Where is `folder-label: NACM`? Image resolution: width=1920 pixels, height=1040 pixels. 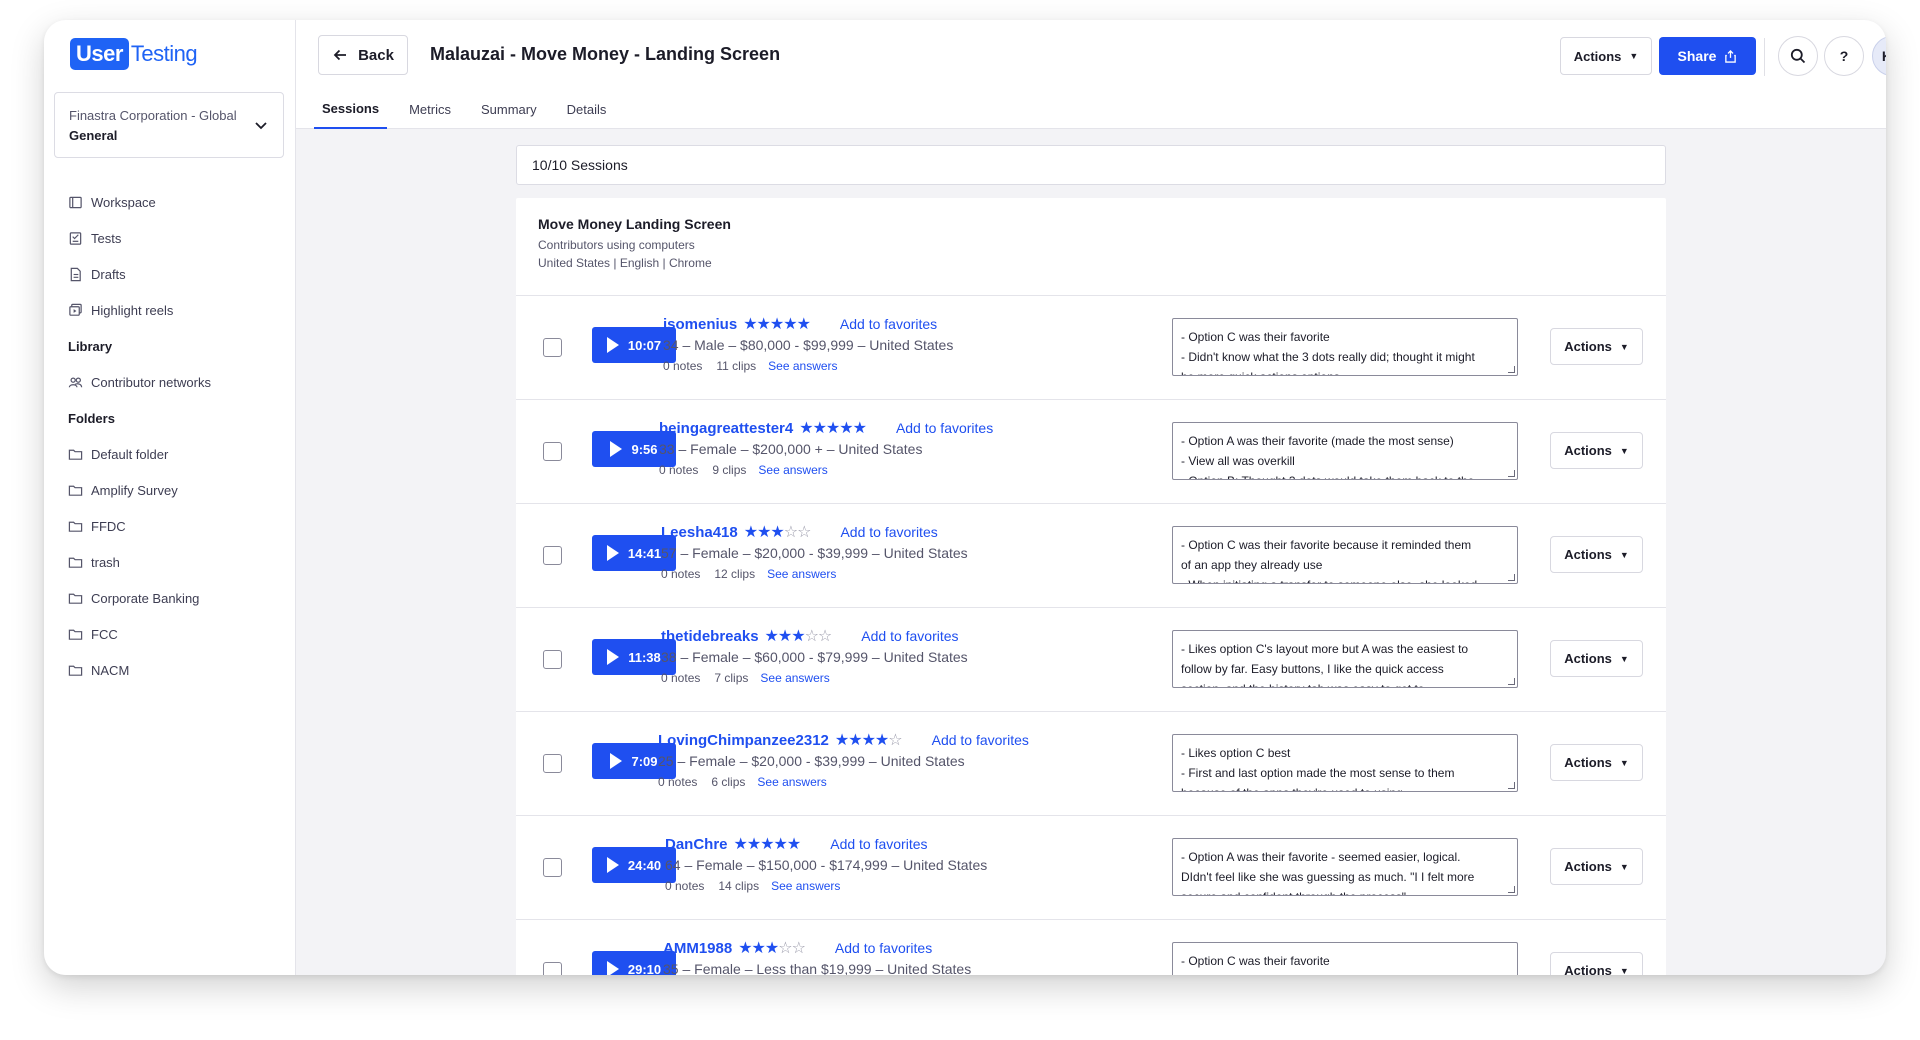 folder-label: NACM is located at coordinates (110, 670).